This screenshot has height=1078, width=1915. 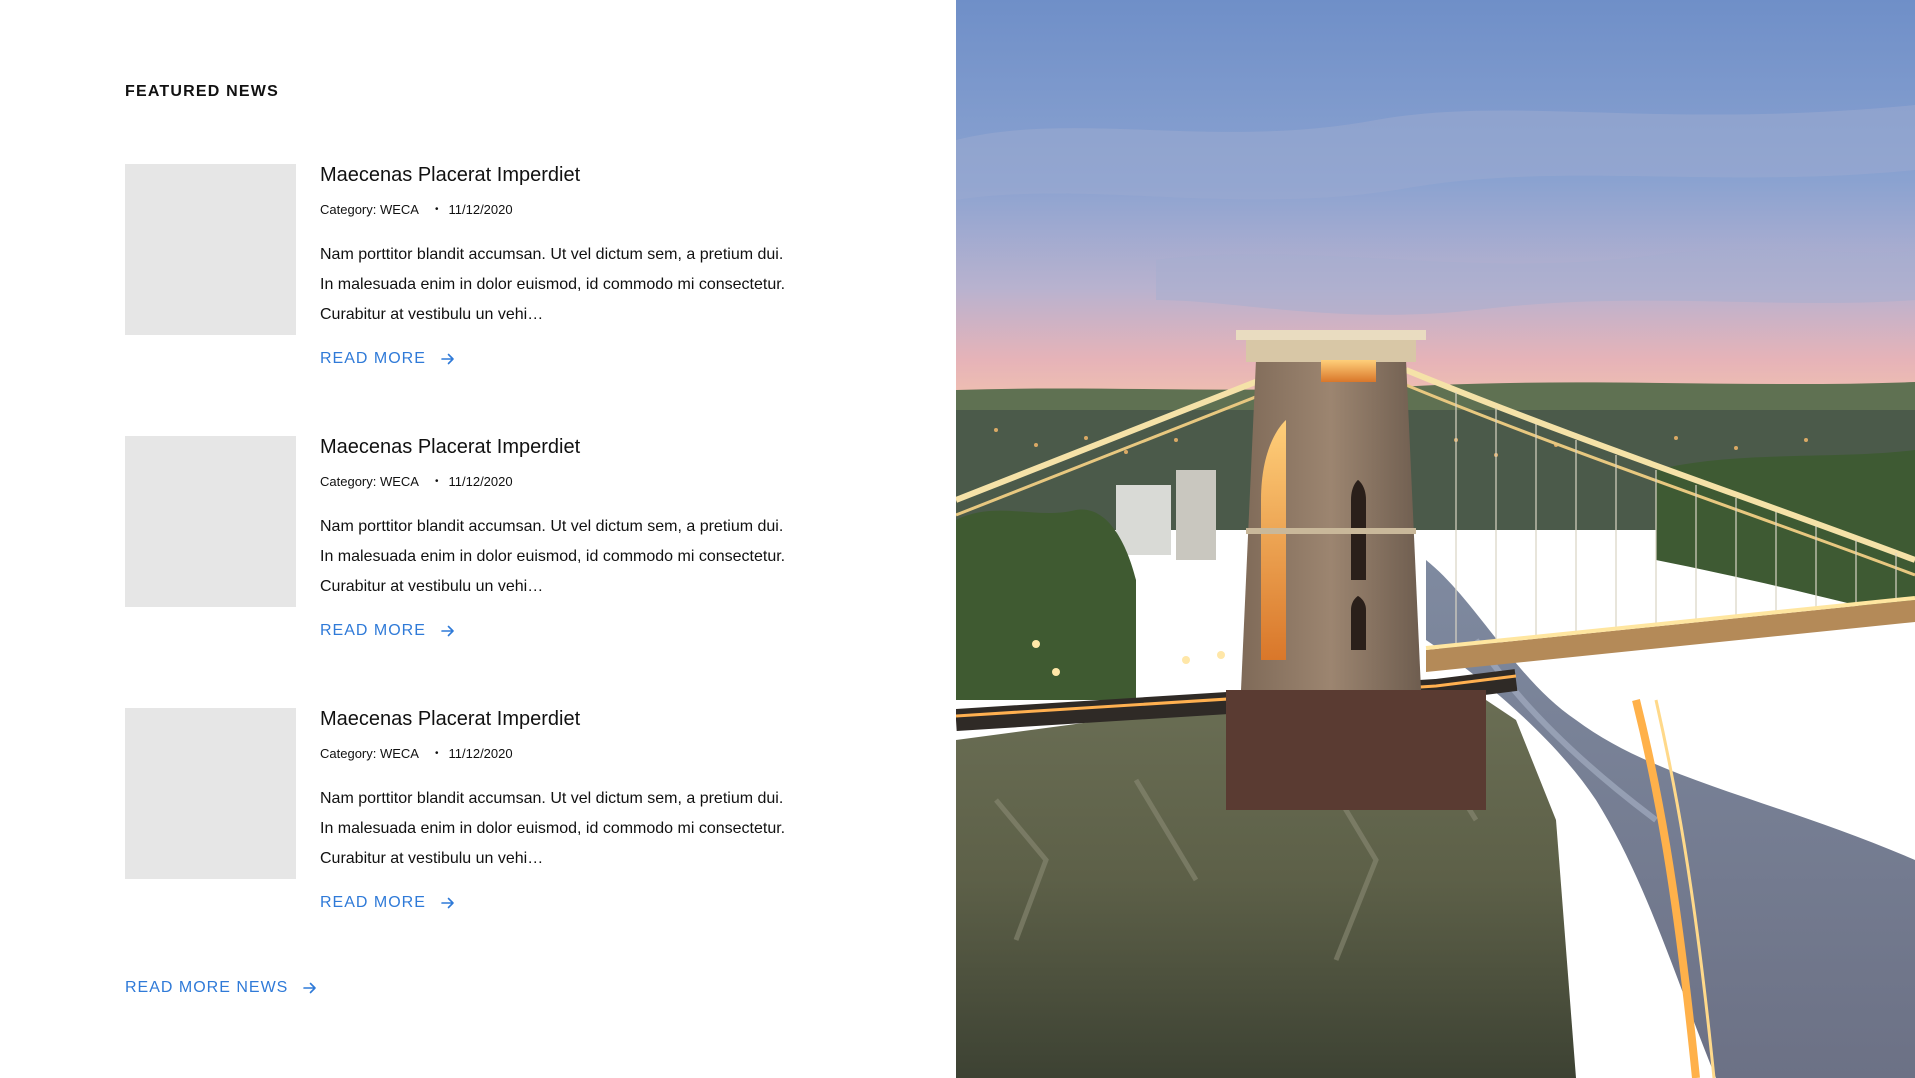 What do you see at coordinates (202, 91) in the screenshot?
I see `section-title: FEATURED NEWS` at bounding box center [202, 91].